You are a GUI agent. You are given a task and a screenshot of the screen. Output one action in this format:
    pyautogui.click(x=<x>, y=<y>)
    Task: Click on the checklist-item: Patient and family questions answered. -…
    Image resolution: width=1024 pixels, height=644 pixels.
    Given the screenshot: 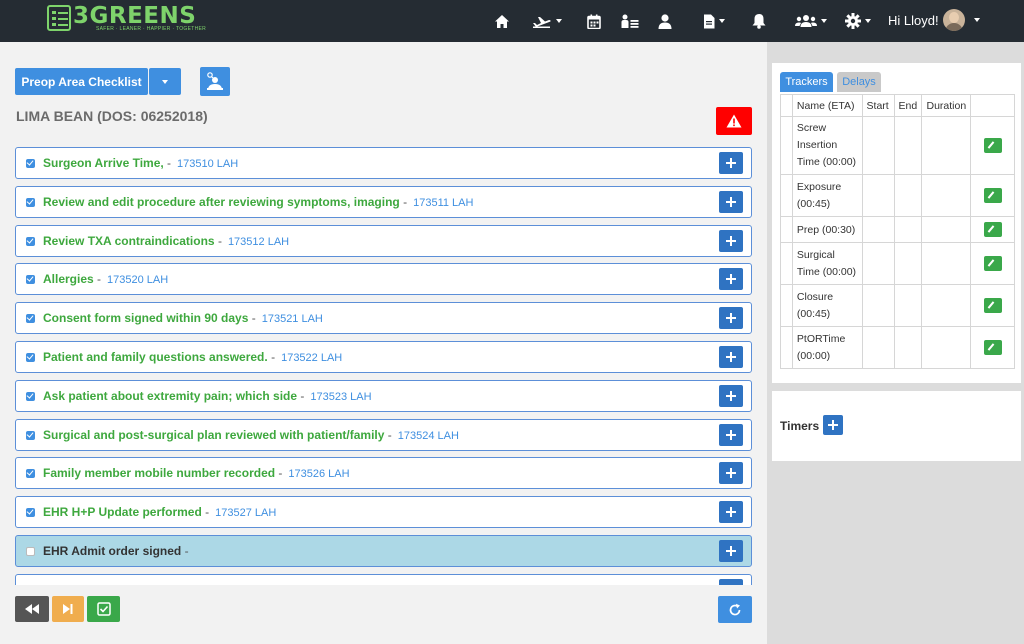 What is the action you would take?
    pyautogui.click(x=383, y=357)
    